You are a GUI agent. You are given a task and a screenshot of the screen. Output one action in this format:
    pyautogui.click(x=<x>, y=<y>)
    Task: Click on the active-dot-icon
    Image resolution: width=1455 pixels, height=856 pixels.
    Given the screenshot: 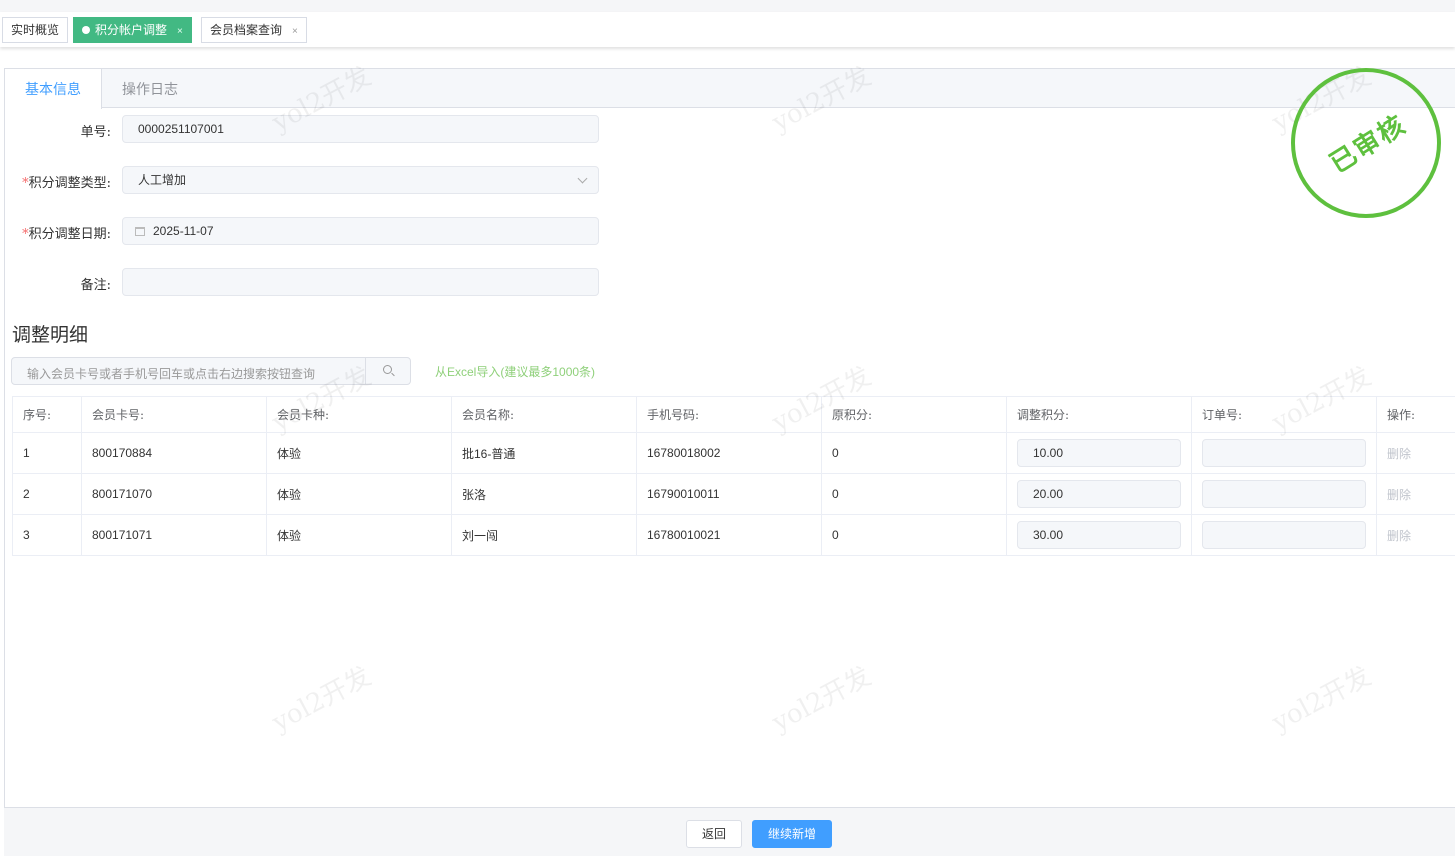 What is the action you would take?
    pyautogui.click(x=86, y=30)
    